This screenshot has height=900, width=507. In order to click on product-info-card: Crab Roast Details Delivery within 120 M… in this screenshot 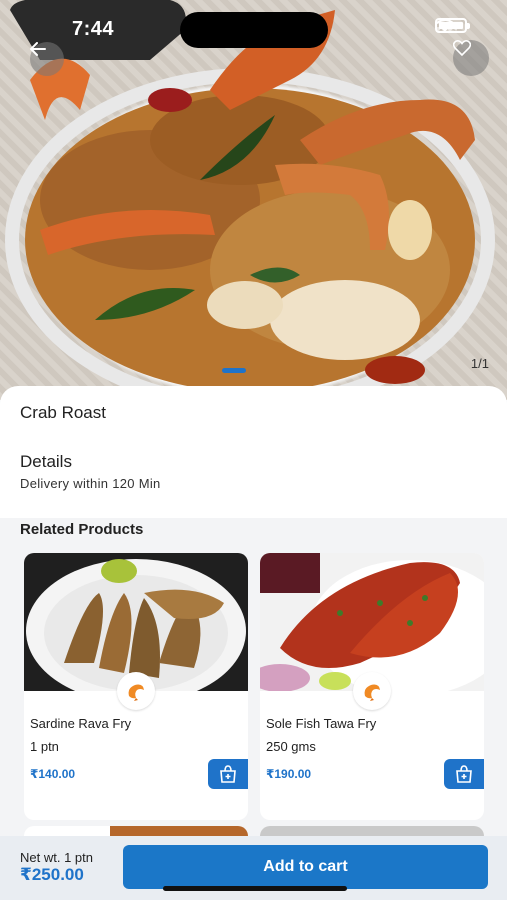, I will do `click(253, 452)`.